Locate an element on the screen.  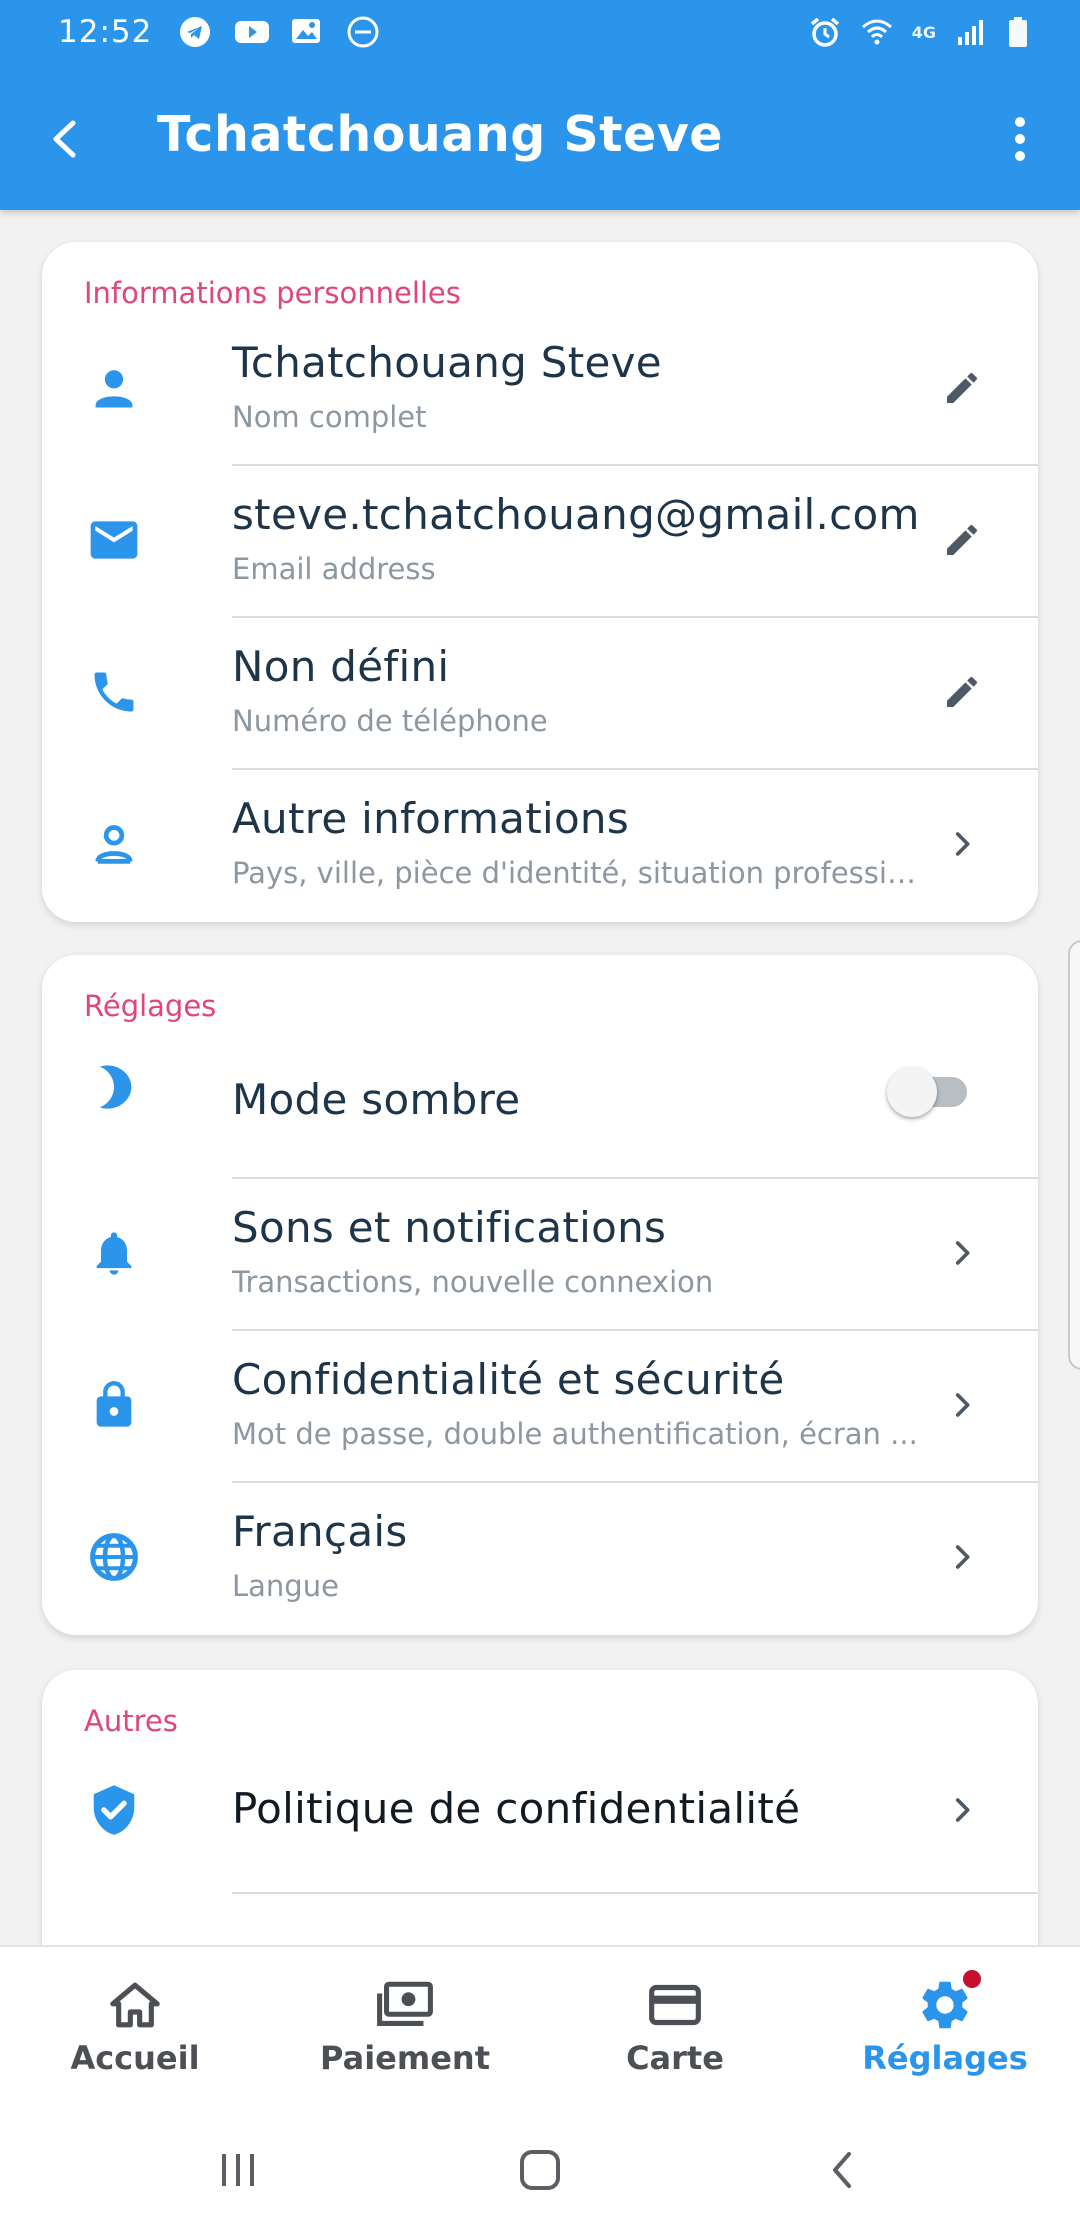
bottom-navigation: Accueil Paiement Carte Réglages is located at coordinates (540, 2030).